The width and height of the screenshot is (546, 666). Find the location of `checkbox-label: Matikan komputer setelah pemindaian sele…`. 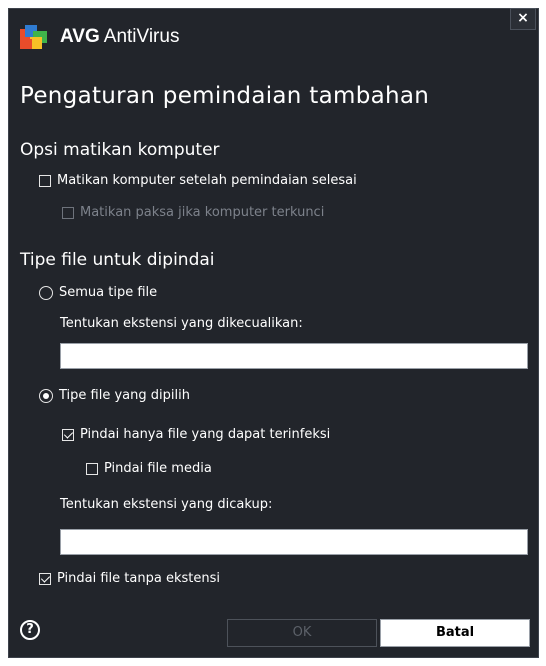

checkbox-label: Matikan komputer setelah pemindaian sele… is located at coordinates (207, 180).